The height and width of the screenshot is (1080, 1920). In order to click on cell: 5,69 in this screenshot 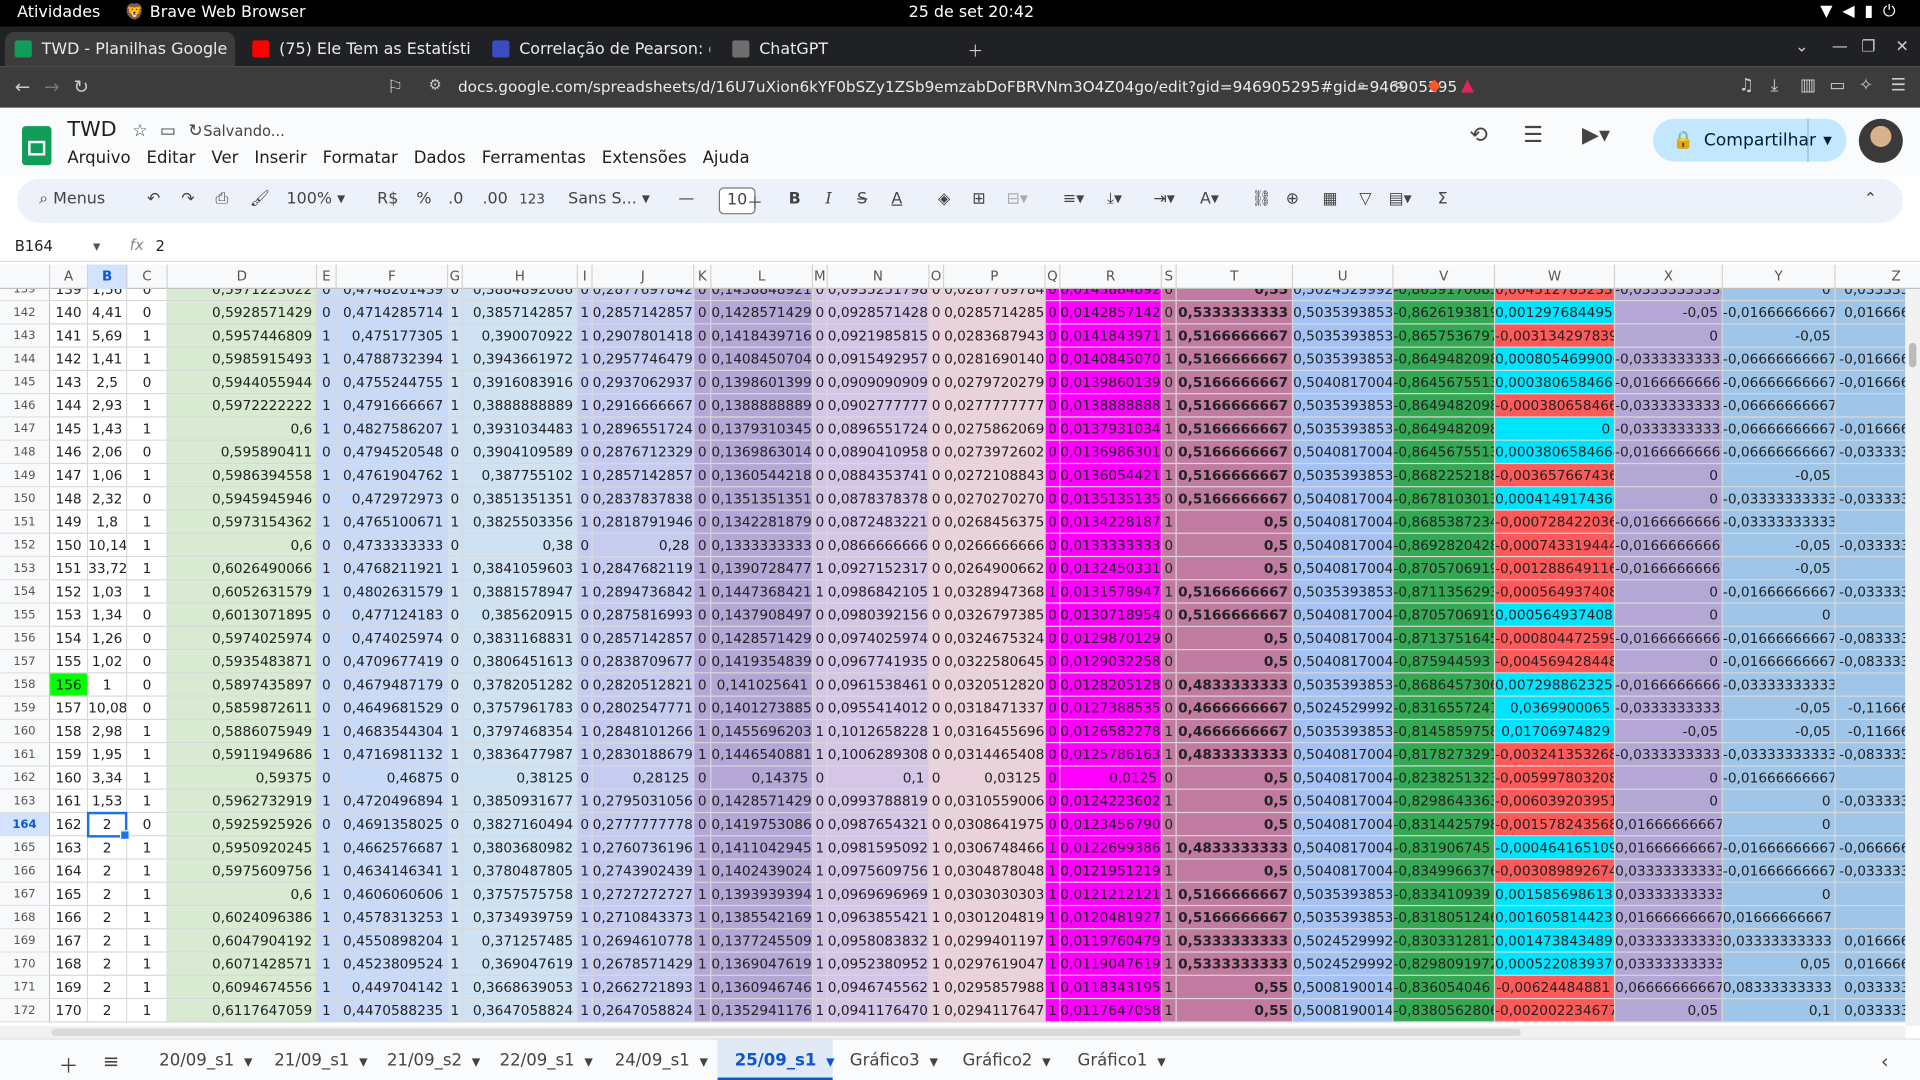, I will do `click(108, 336)`.